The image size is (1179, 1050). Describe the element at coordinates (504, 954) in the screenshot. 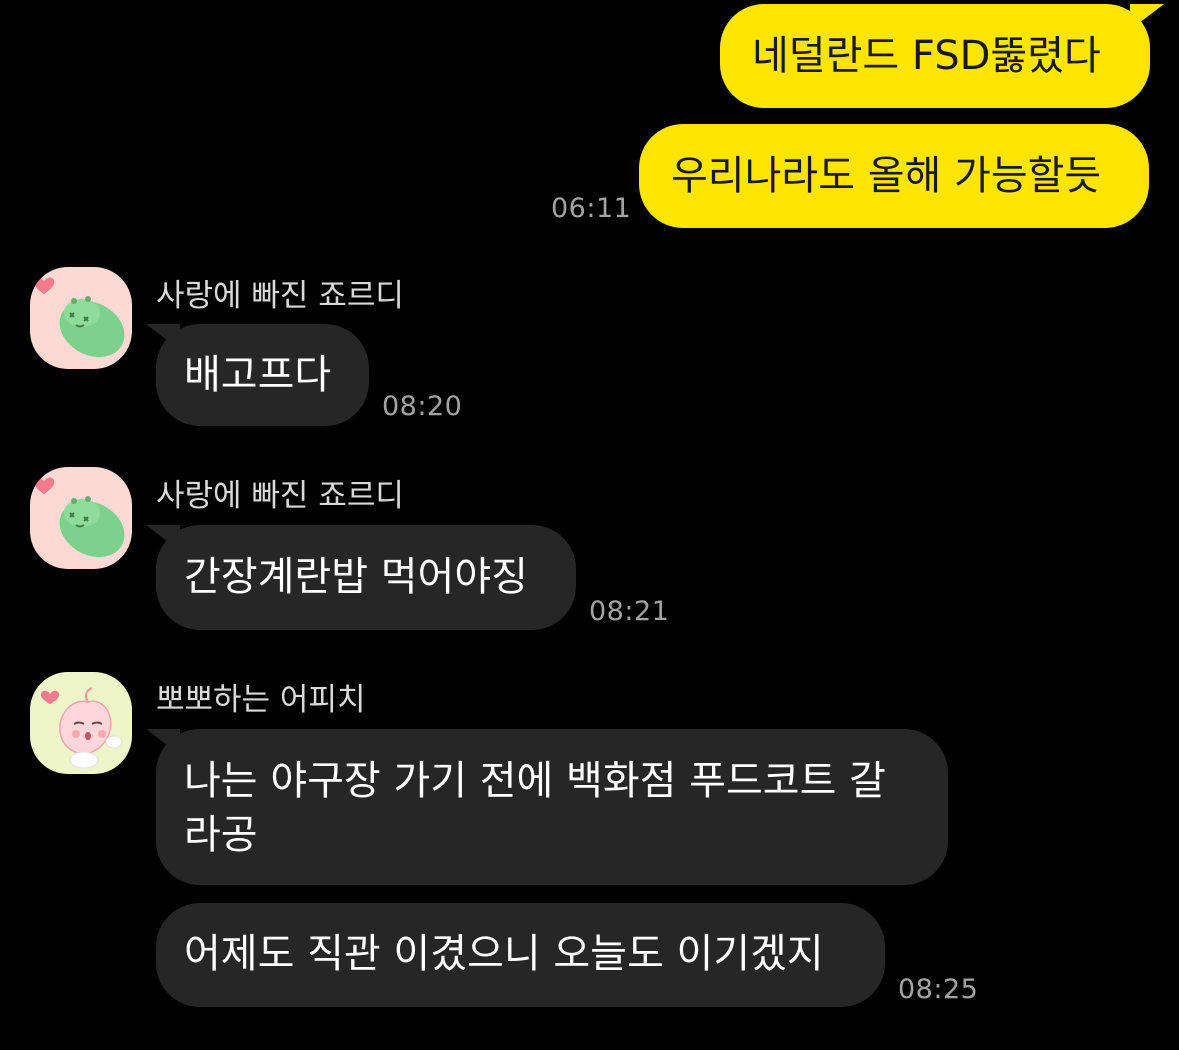

I see `message-text: 어제도 직관 이겼으니 오늘도 이기겠지` at that location.